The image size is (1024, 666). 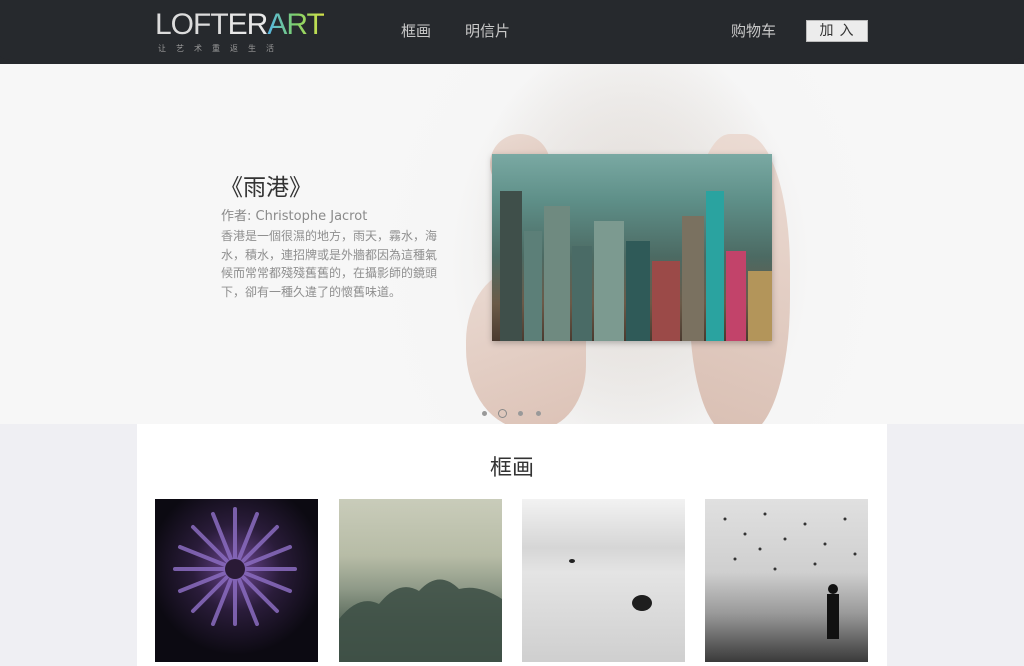 I want to click on product-thumb-rocks-in-sea, so click(x=603, y=580).